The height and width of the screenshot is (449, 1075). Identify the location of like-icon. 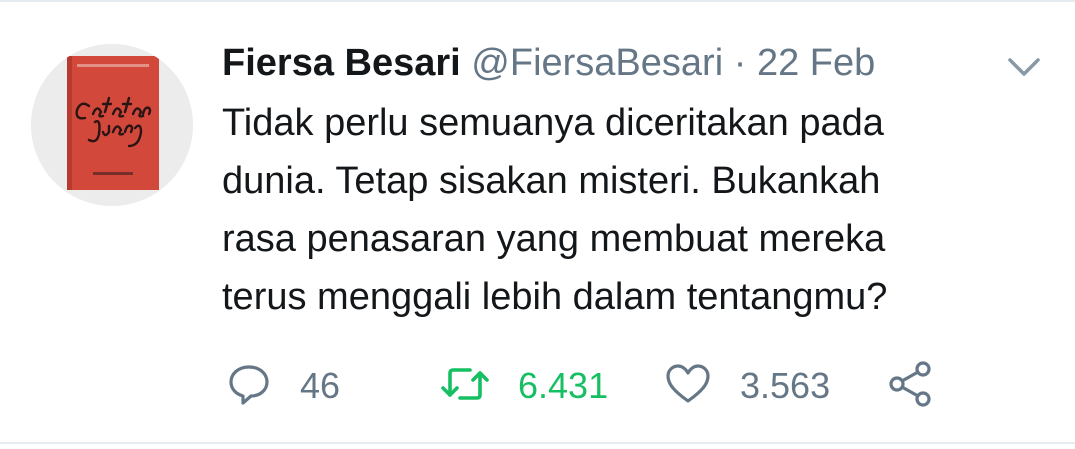
(688, 386).